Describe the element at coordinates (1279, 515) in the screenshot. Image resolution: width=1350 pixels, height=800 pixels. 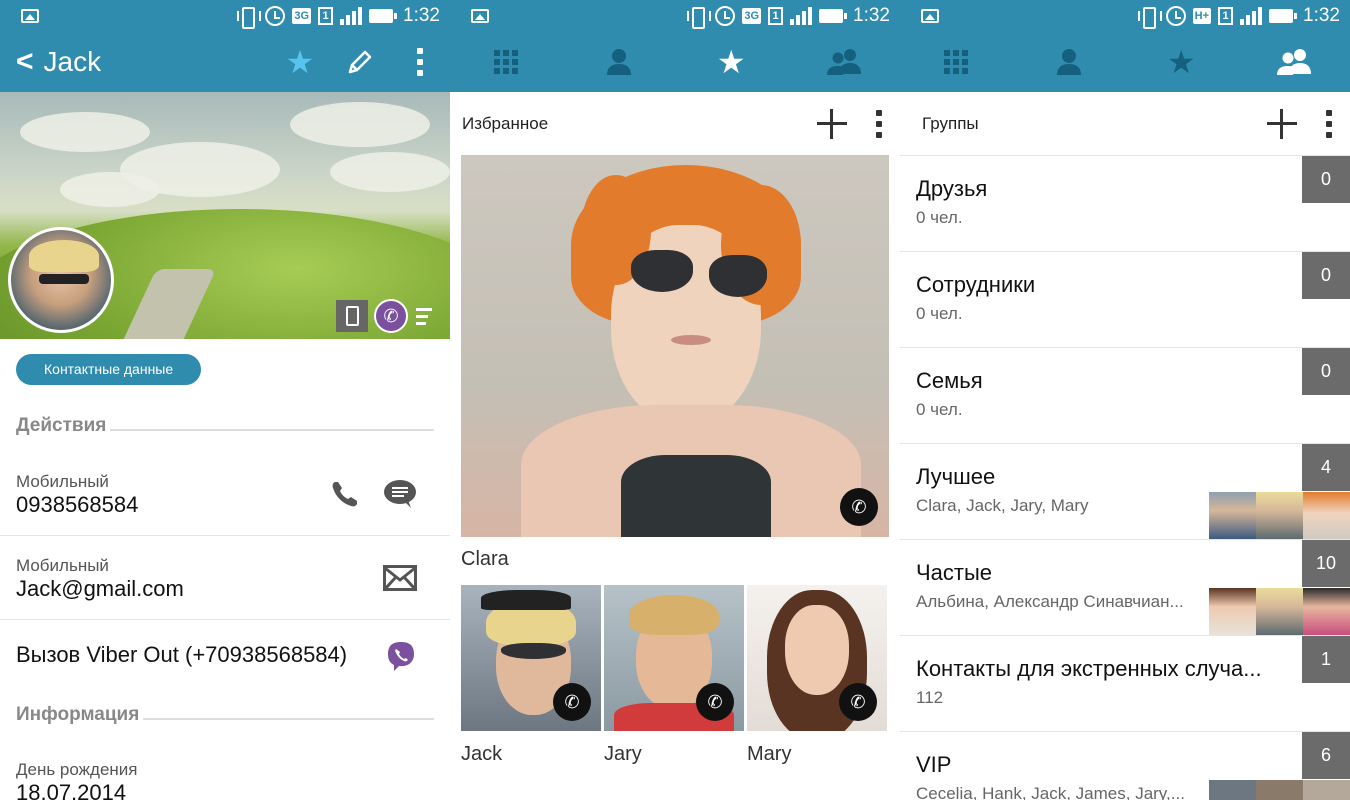
I see `group-member-thumbnails` at that location.